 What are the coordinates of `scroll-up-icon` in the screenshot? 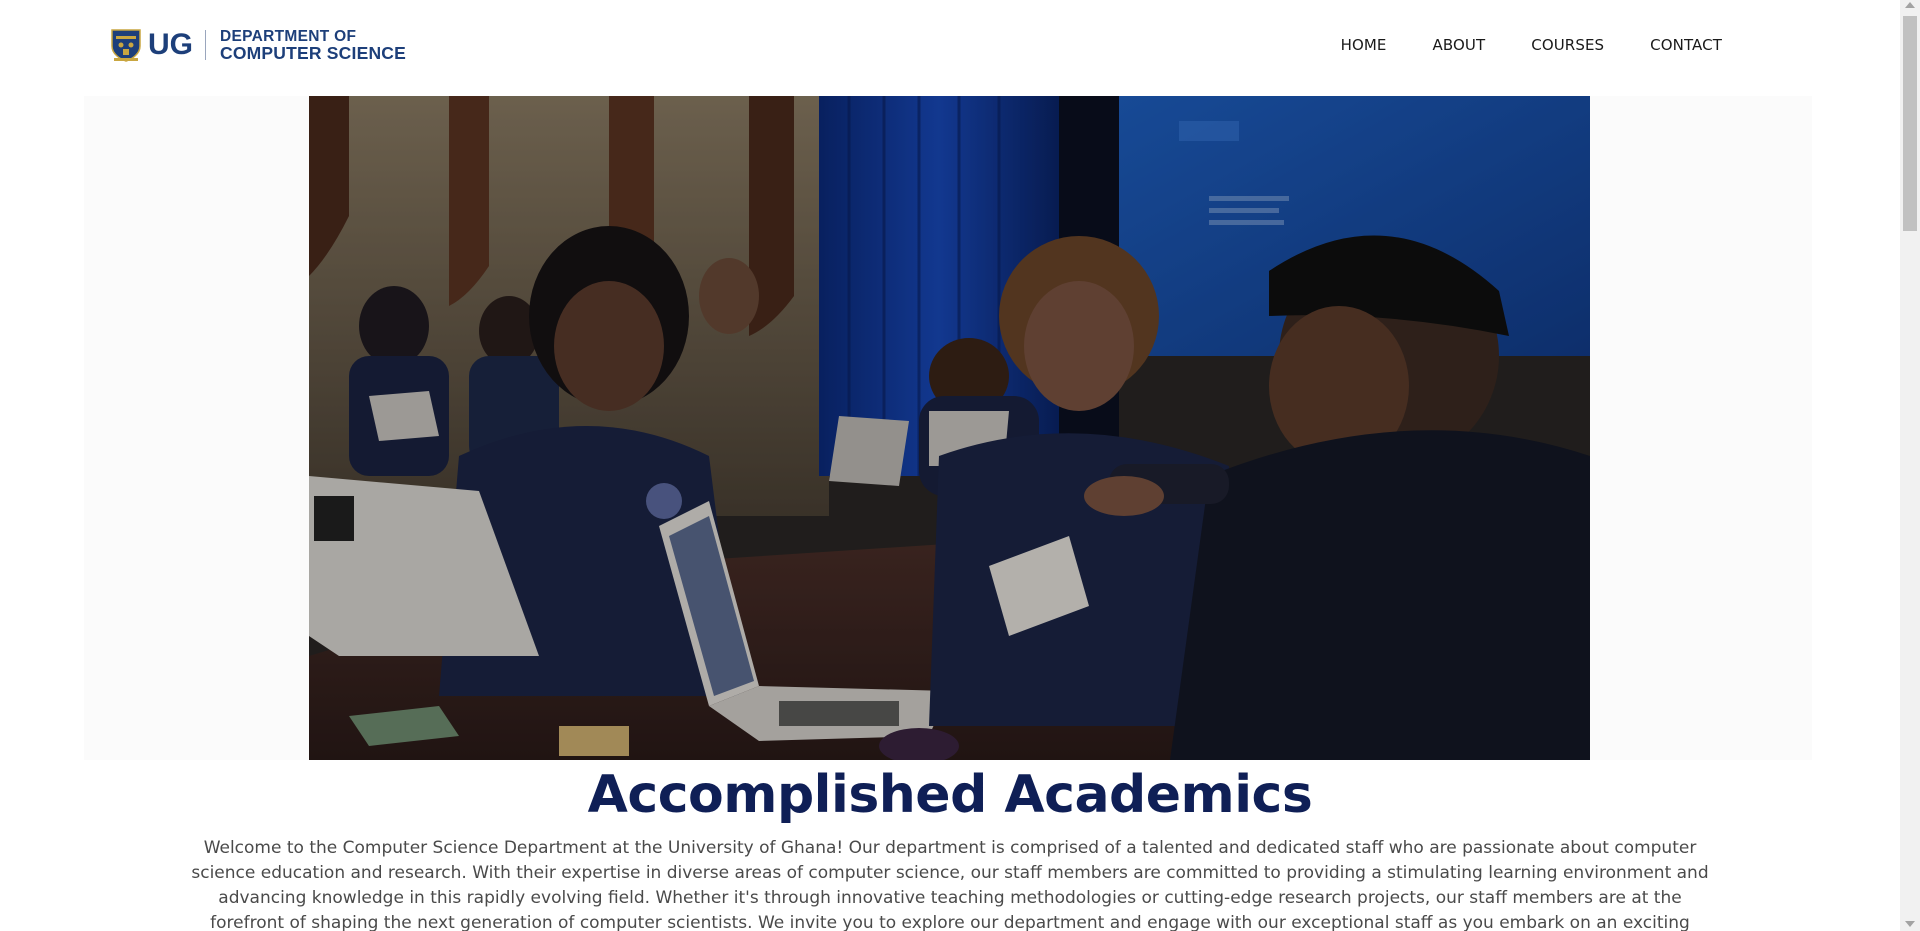 It's located at (1910, 5).